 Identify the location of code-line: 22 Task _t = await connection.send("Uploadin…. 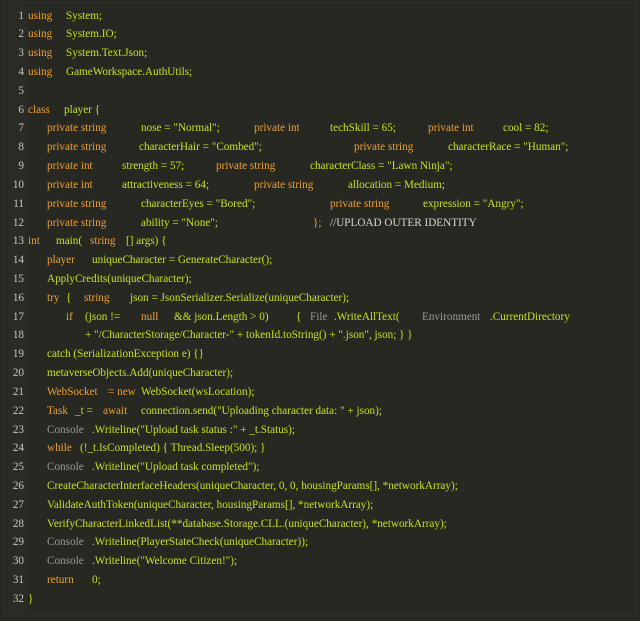
(320, 411).